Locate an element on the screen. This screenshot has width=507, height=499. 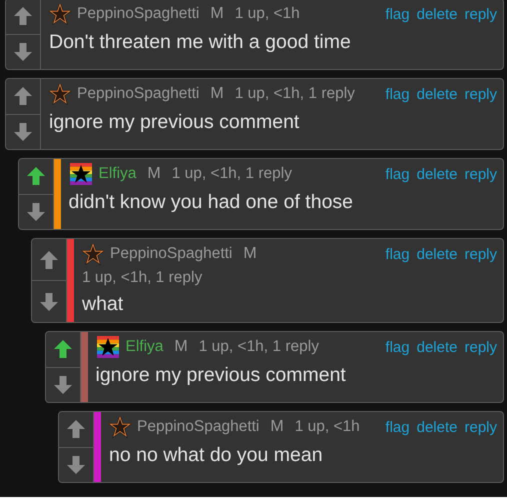
comment-text: Don't threaten me with a good time is located at coordinates (200, 42).